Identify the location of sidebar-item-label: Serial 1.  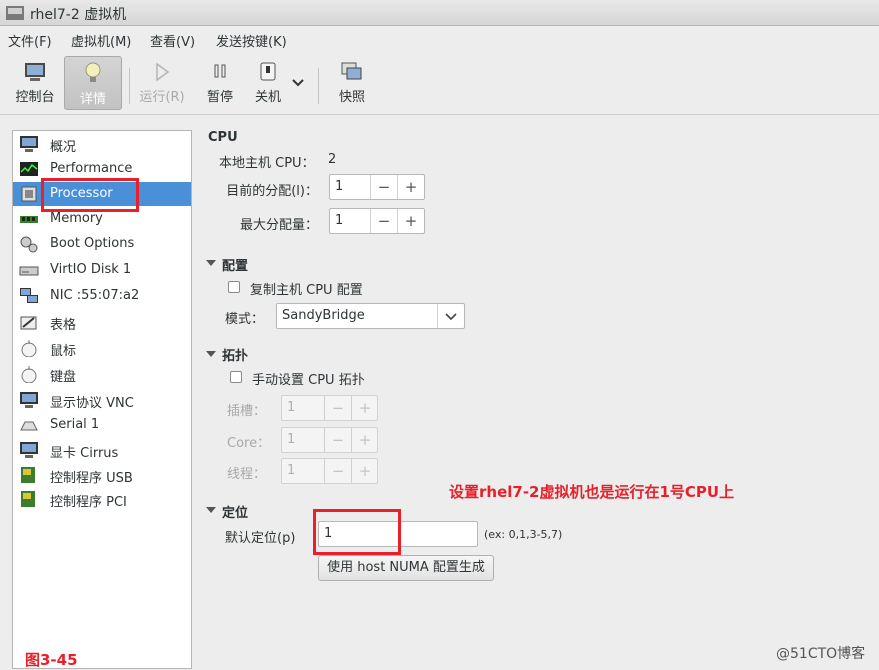
(75, 424).